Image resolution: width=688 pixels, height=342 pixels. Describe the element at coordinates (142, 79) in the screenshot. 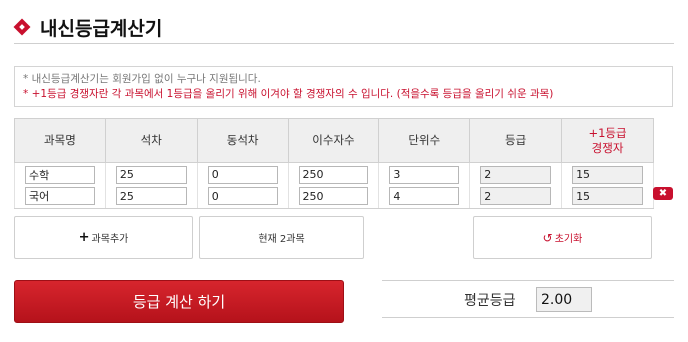

I see `notice-line-1: * 내신등급계산기는 회원가입 없이 누구나 지원됩니다.` at that location.